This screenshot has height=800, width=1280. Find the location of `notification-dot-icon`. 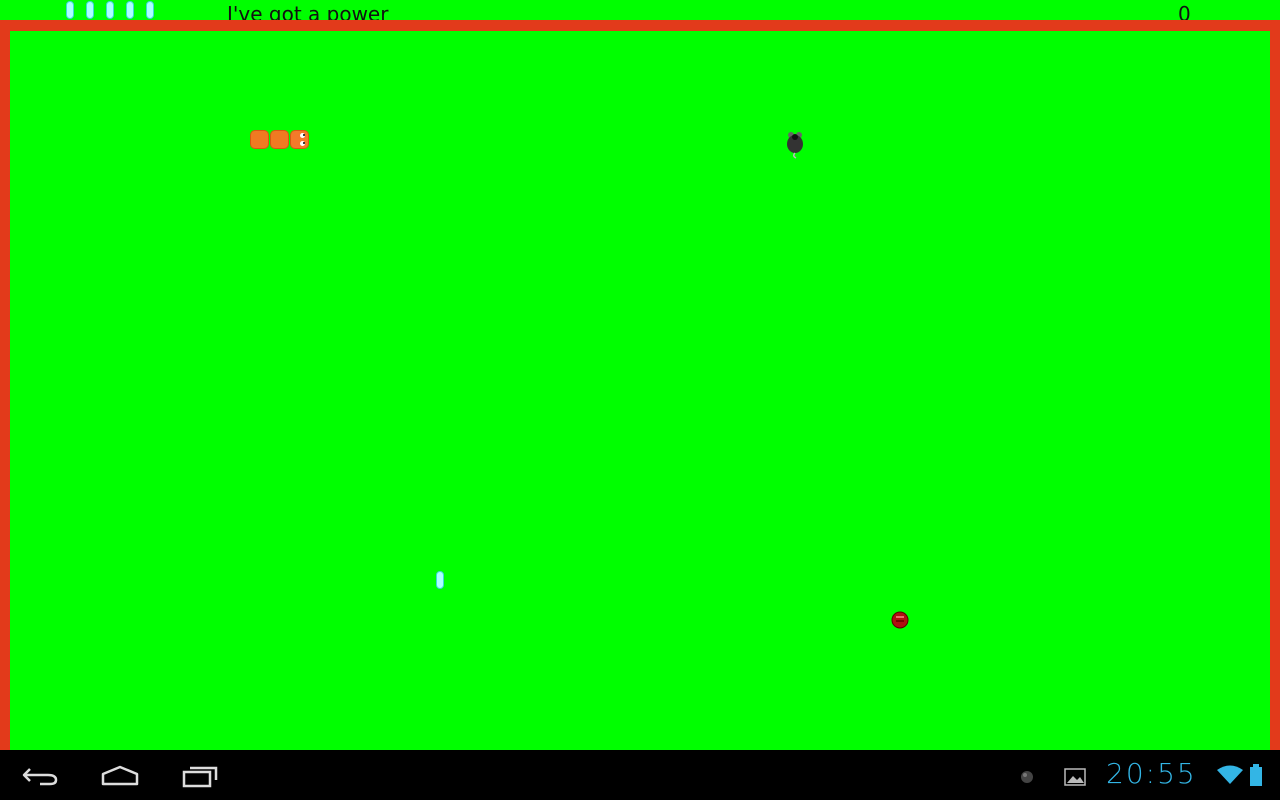

notification-dot-icon is located at coordinates (1027, 777).